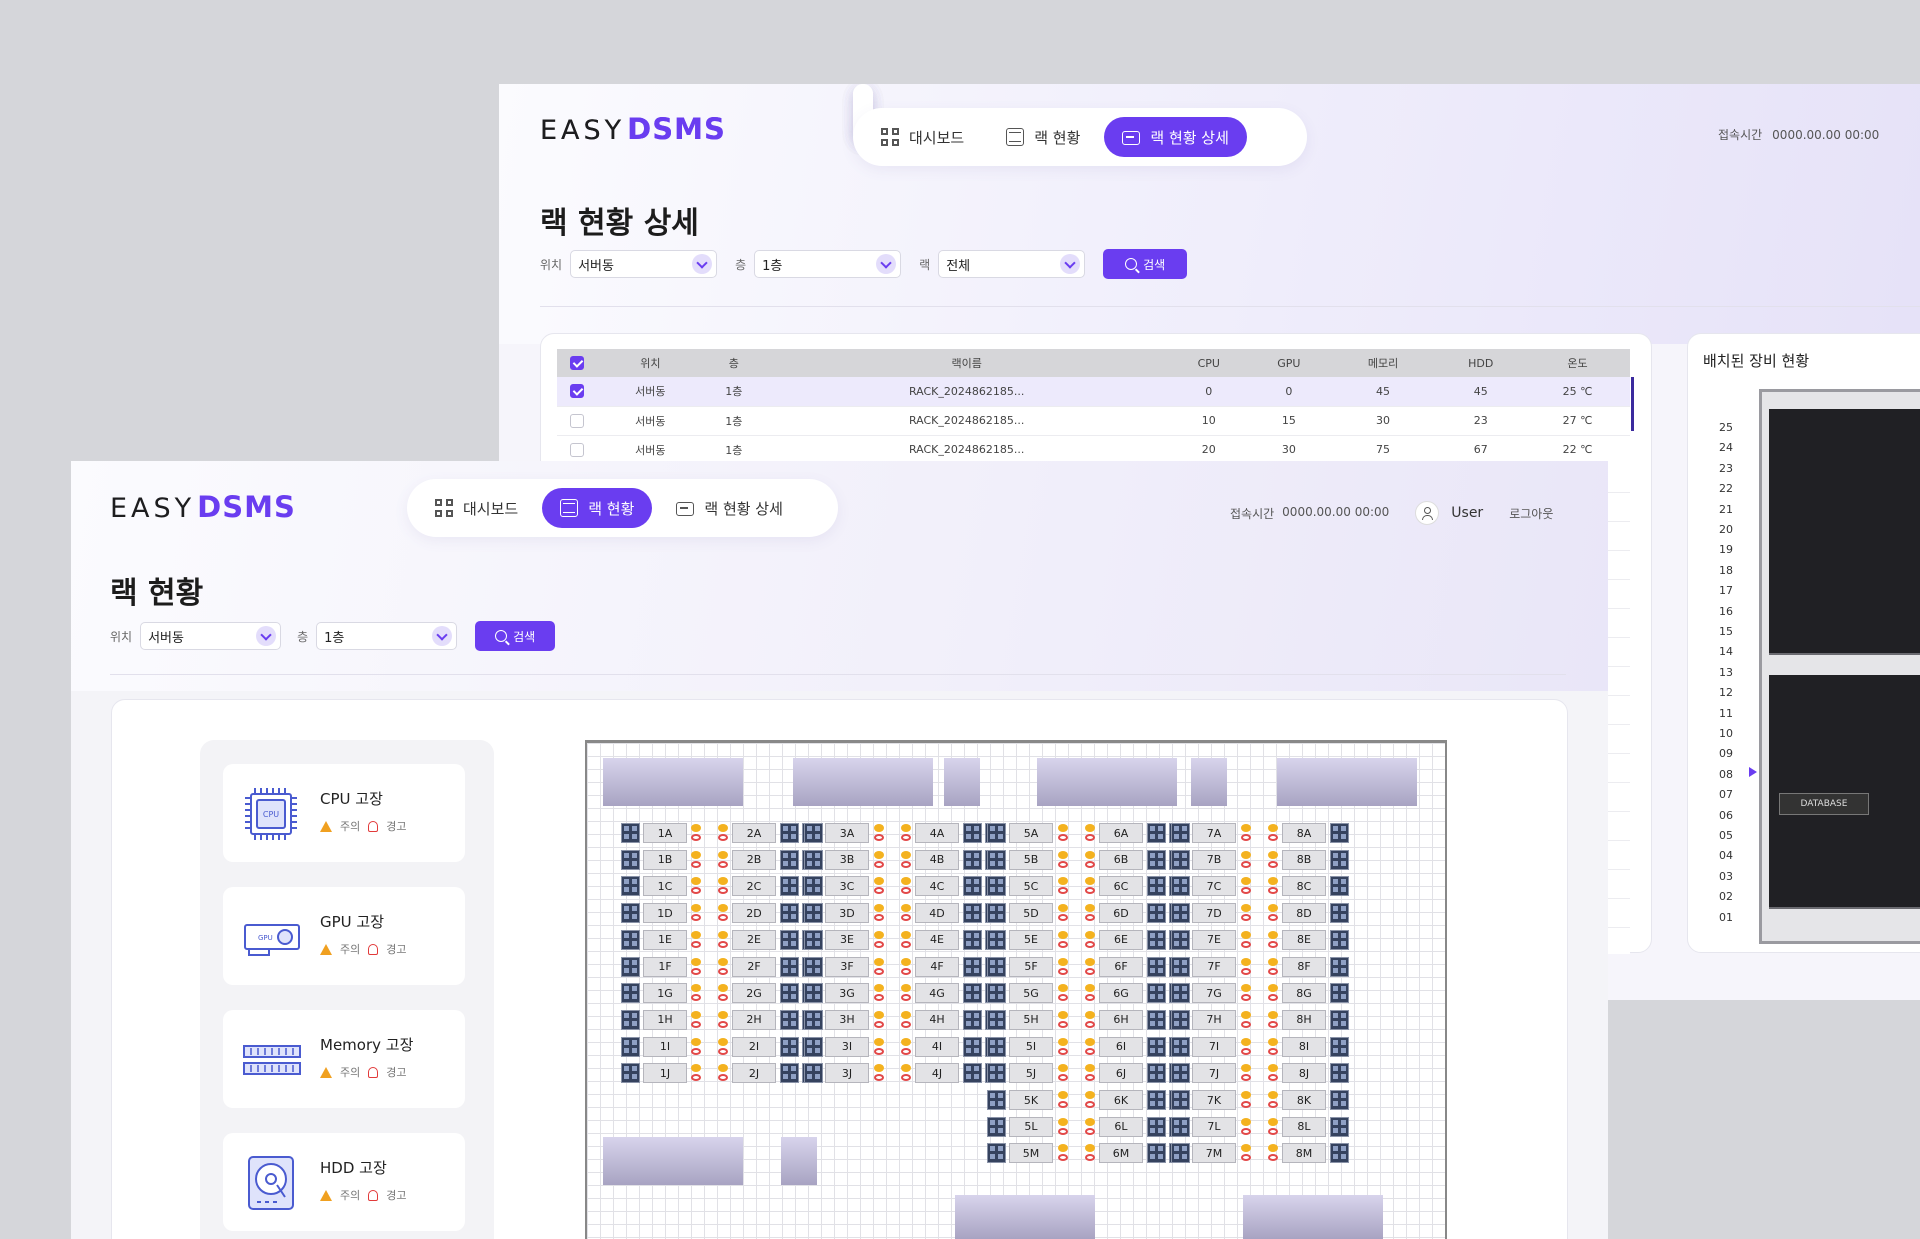 Image resolution: width=1920 pixels, height=1239 pixels. I want to click on rack-cell: 2C, so click(754, 886).